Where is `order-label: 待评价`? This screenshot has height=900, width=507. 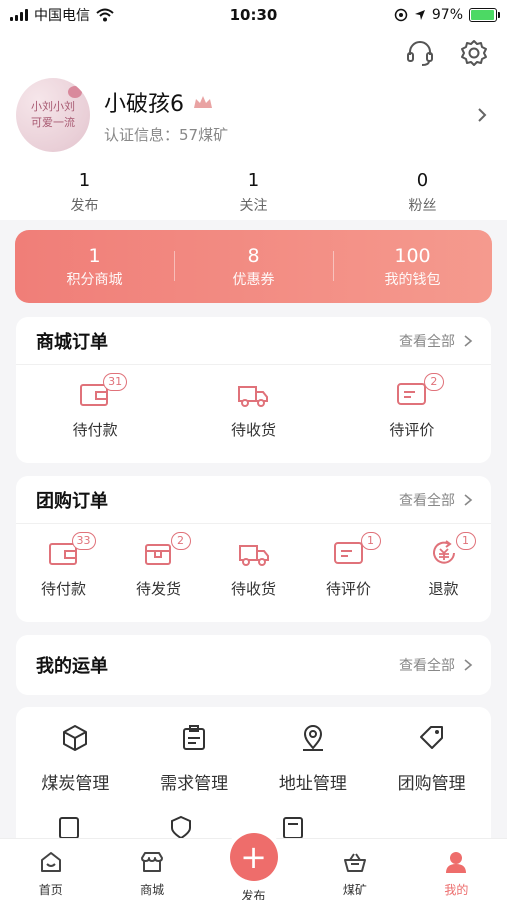 order-label: 待评价 is located at coordinates (412, 430).